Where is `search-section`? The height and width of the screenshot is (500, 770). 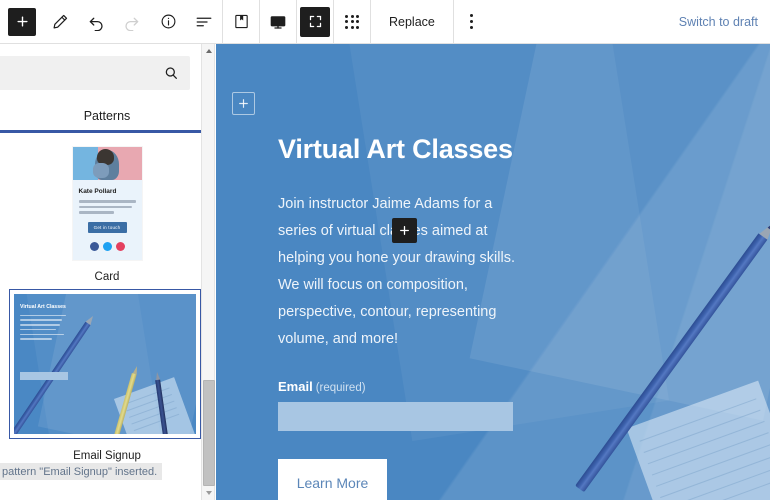
search-section is located at coordinates (107, 67).